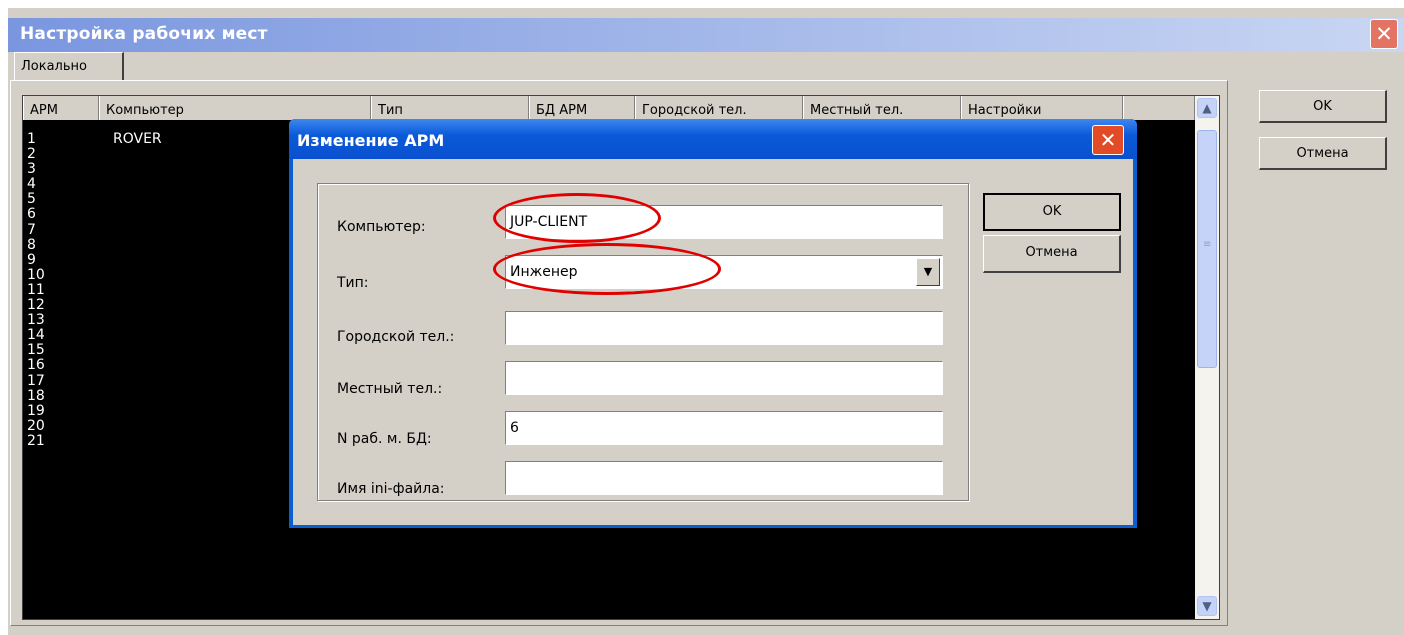  What do you see at coordinates (1323, 106) in the screenshot?
I see `ok-button: OK` at bounding box center [1323, 106].